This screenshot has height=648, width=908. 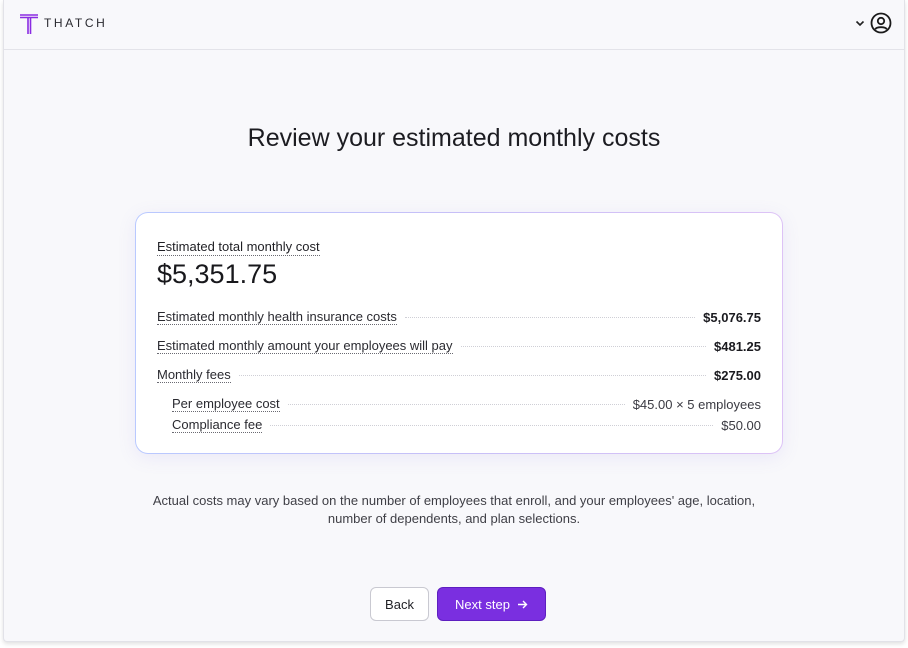 What do you see at coordinates (76, 23) in the screenshot?
I see `brand-name: THATCH` at bounding box center [76, 23].